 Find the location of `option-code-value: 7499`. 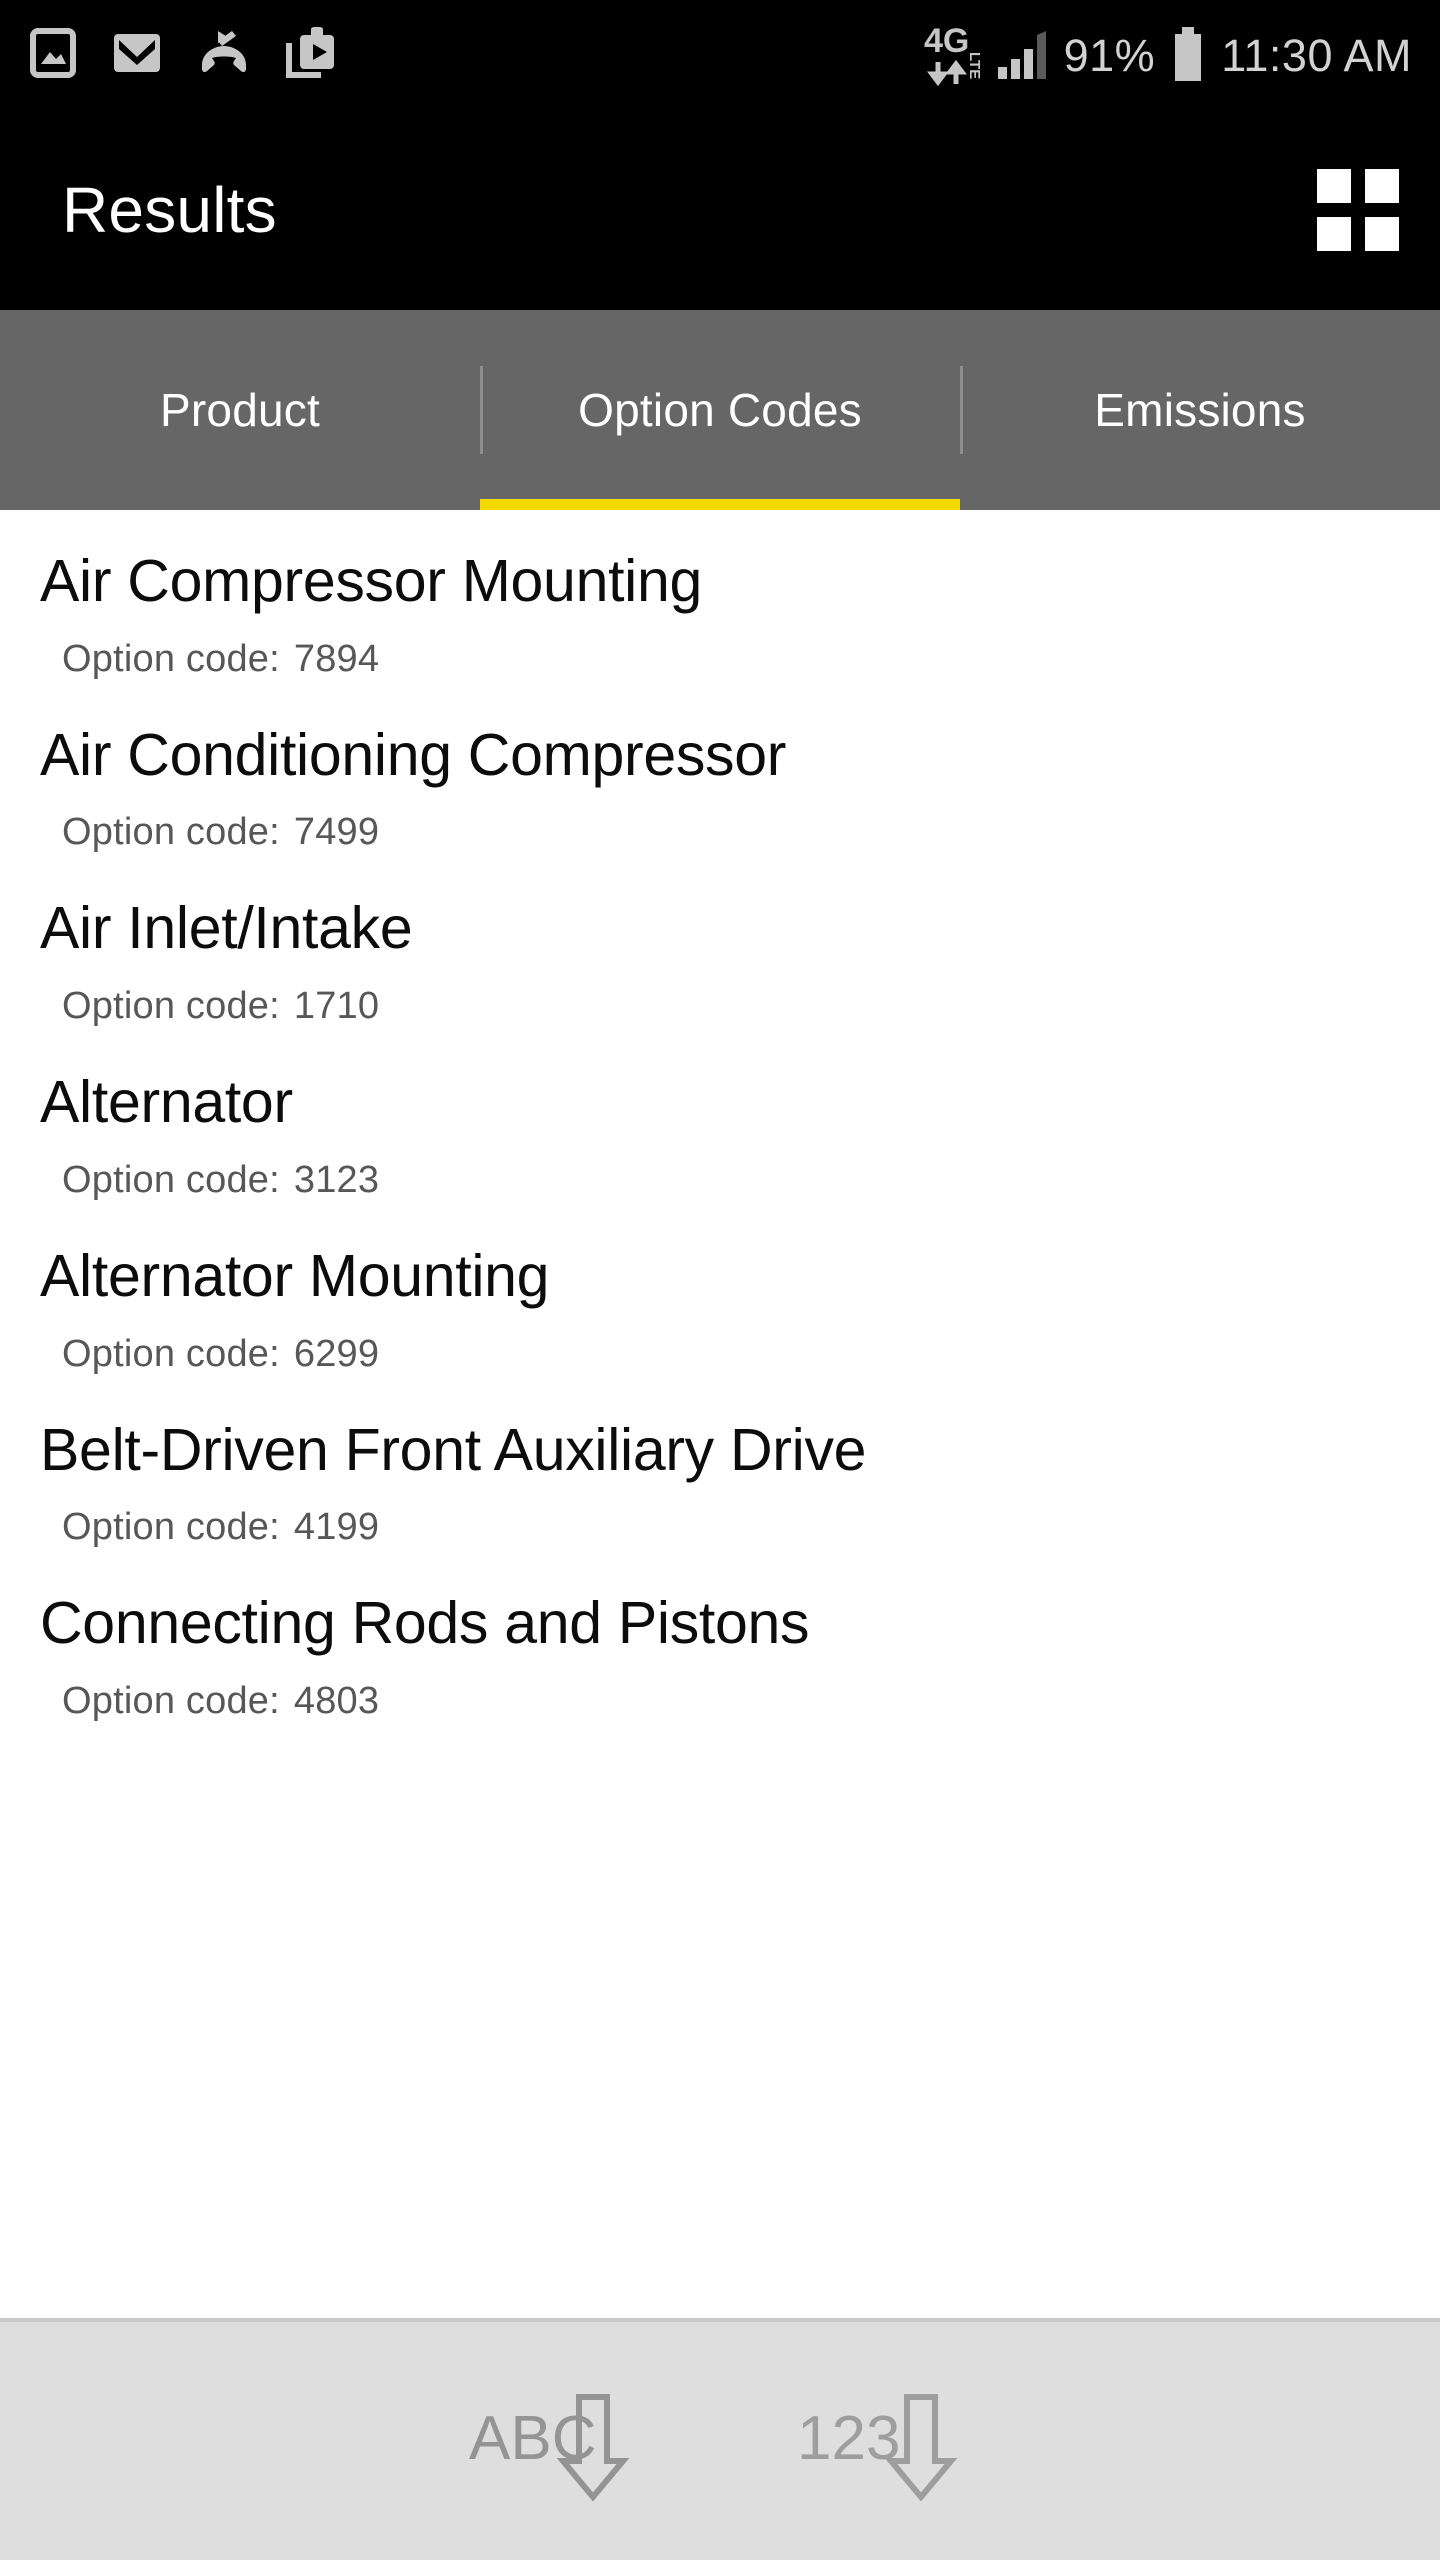

option-code-value: 7499 is located at coordinates (336, 832).